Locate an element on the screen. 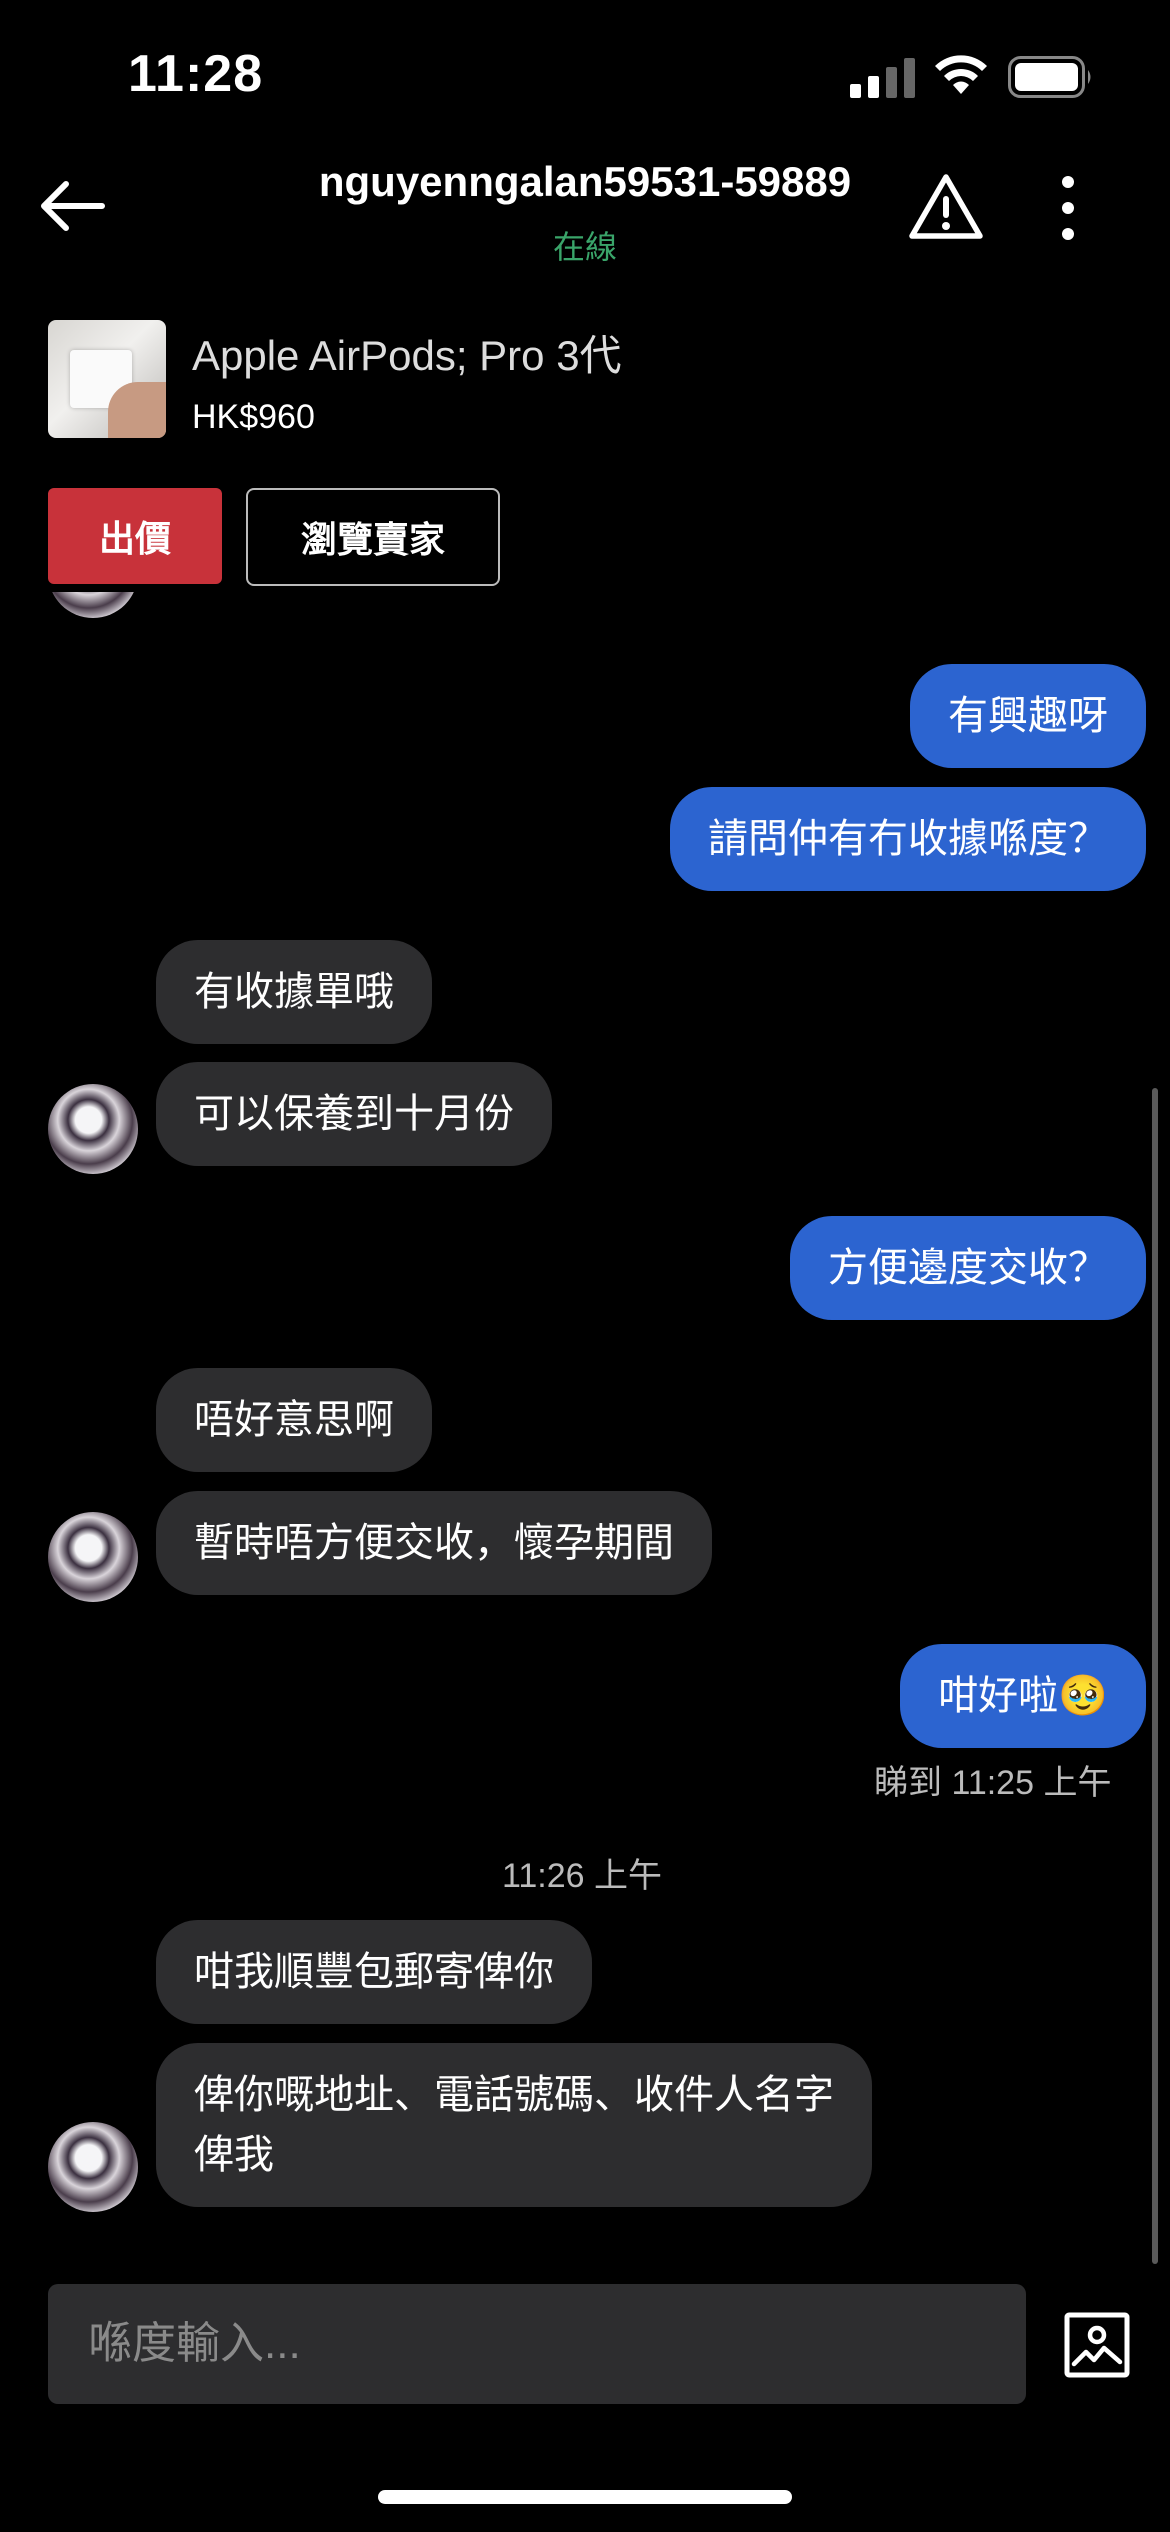  message-bubble-incoming: 暫時唔方便交收，懷孕期間 is located at coordinates (434, 1543).